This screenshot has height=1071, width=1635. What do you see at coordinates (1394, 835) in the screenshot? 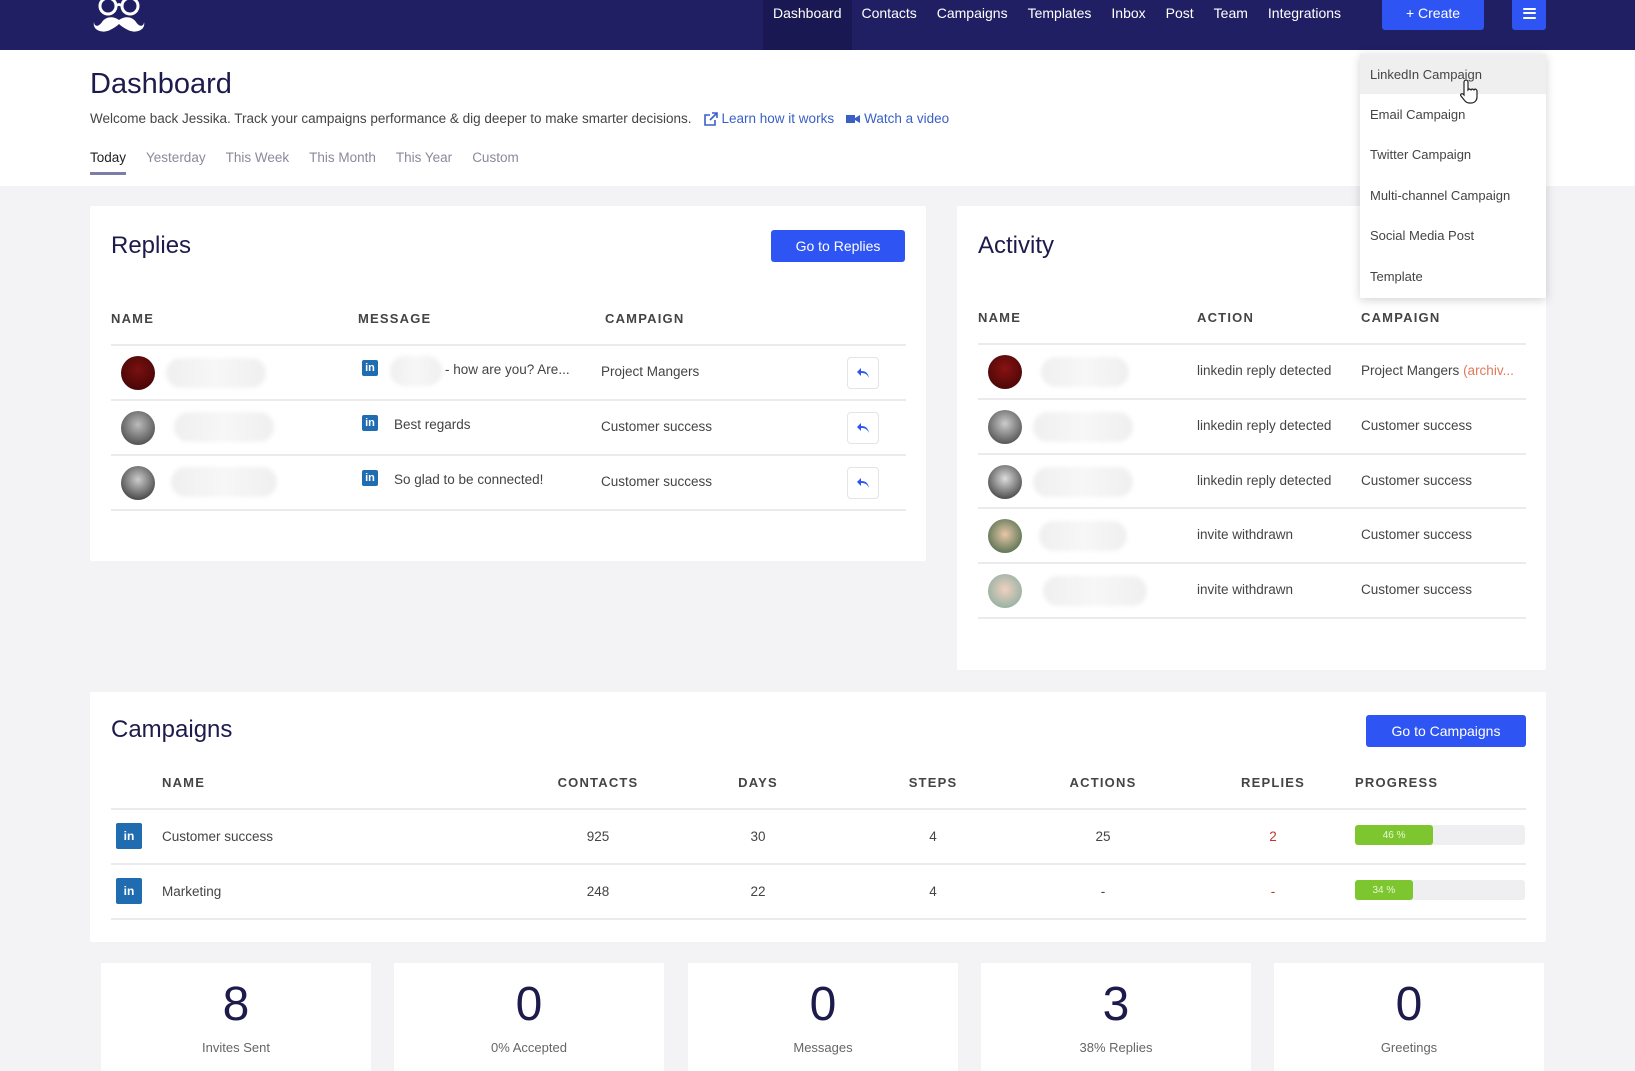
I see `progress-fill: 46 %` at bounding box center [1394, 835].